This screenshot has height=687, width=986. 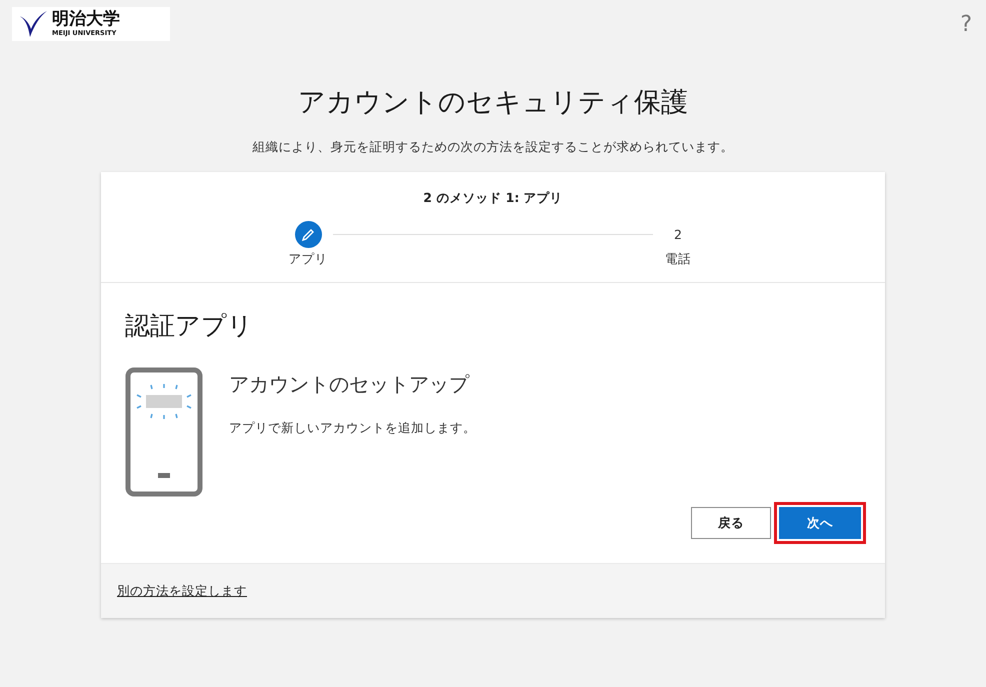 What do you see at coordinates (493, 147) in the screenshot?
I see `page-subtitle: 組織により、身元を証明するための次の方法を設定することが求められています。` at bounding box center [493, 147].